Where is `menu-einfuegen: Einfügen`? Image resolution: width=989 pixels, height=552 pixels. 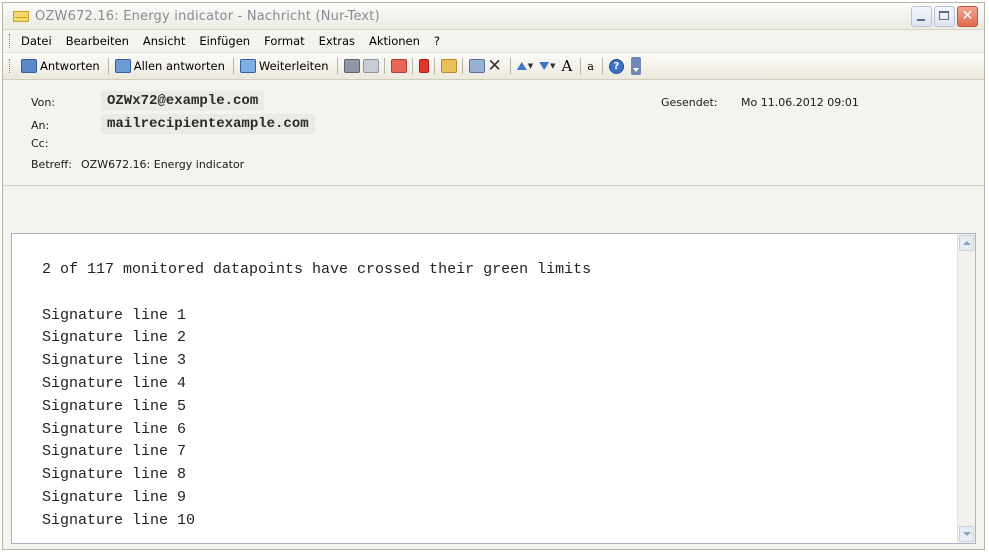 menu-einfuegen: Einfügen is located at coordinates (224, 41).